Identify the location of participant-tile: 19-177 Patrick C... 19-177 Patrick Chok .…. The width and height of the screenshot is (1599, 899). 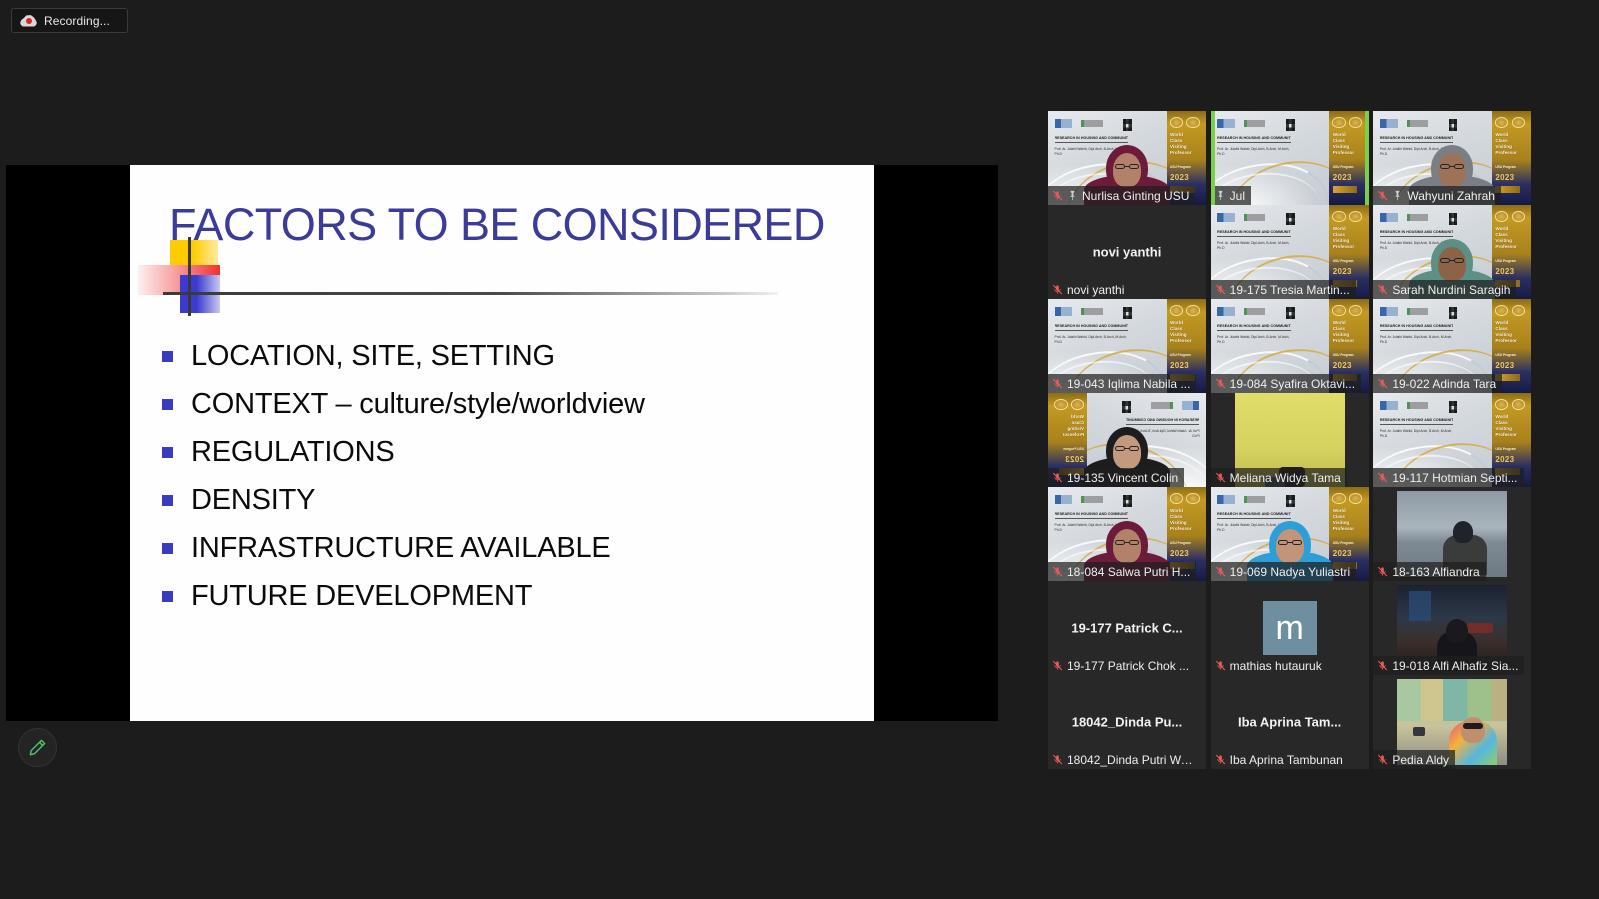
(1127, 628).